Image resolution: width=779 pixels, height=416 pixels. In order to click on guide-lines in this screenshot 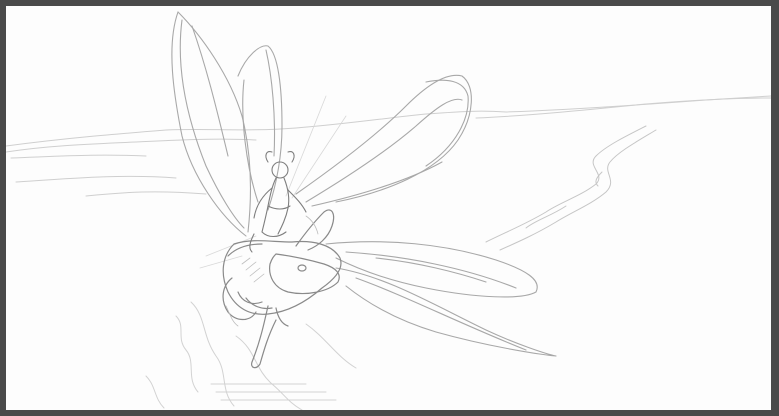, I will do `click(273, 182)`.